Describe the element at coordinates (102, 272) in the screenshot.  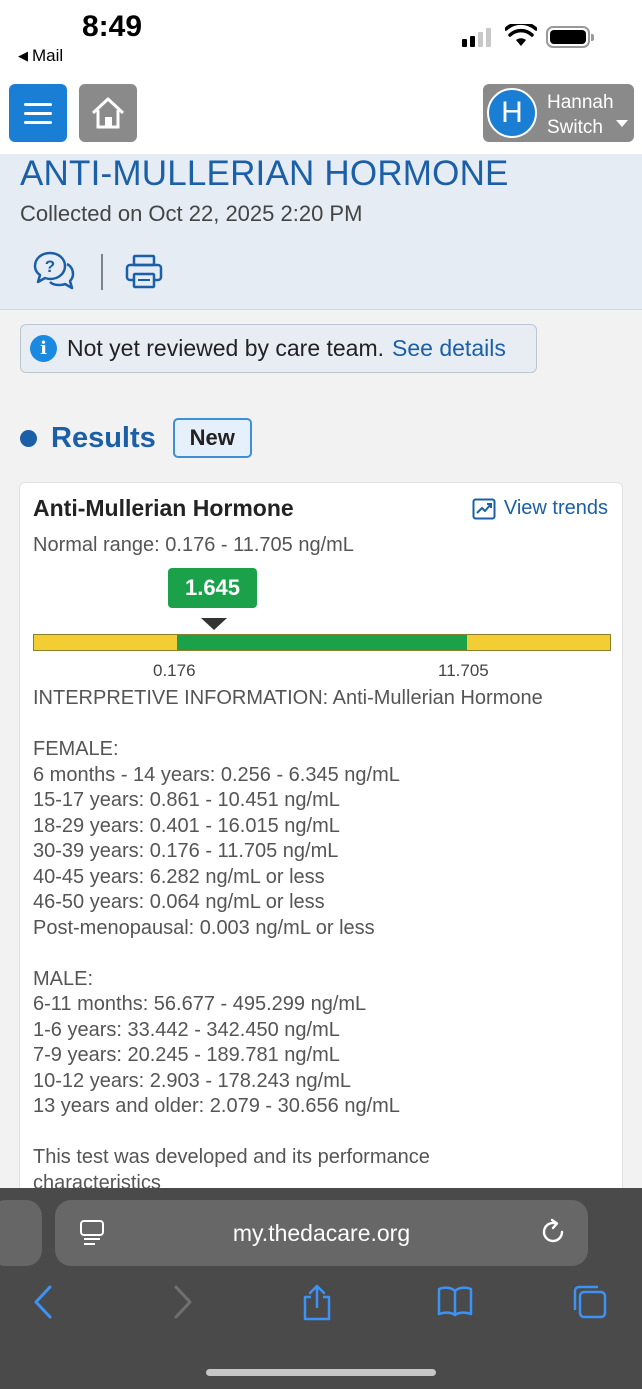
I see `divider` at that location.